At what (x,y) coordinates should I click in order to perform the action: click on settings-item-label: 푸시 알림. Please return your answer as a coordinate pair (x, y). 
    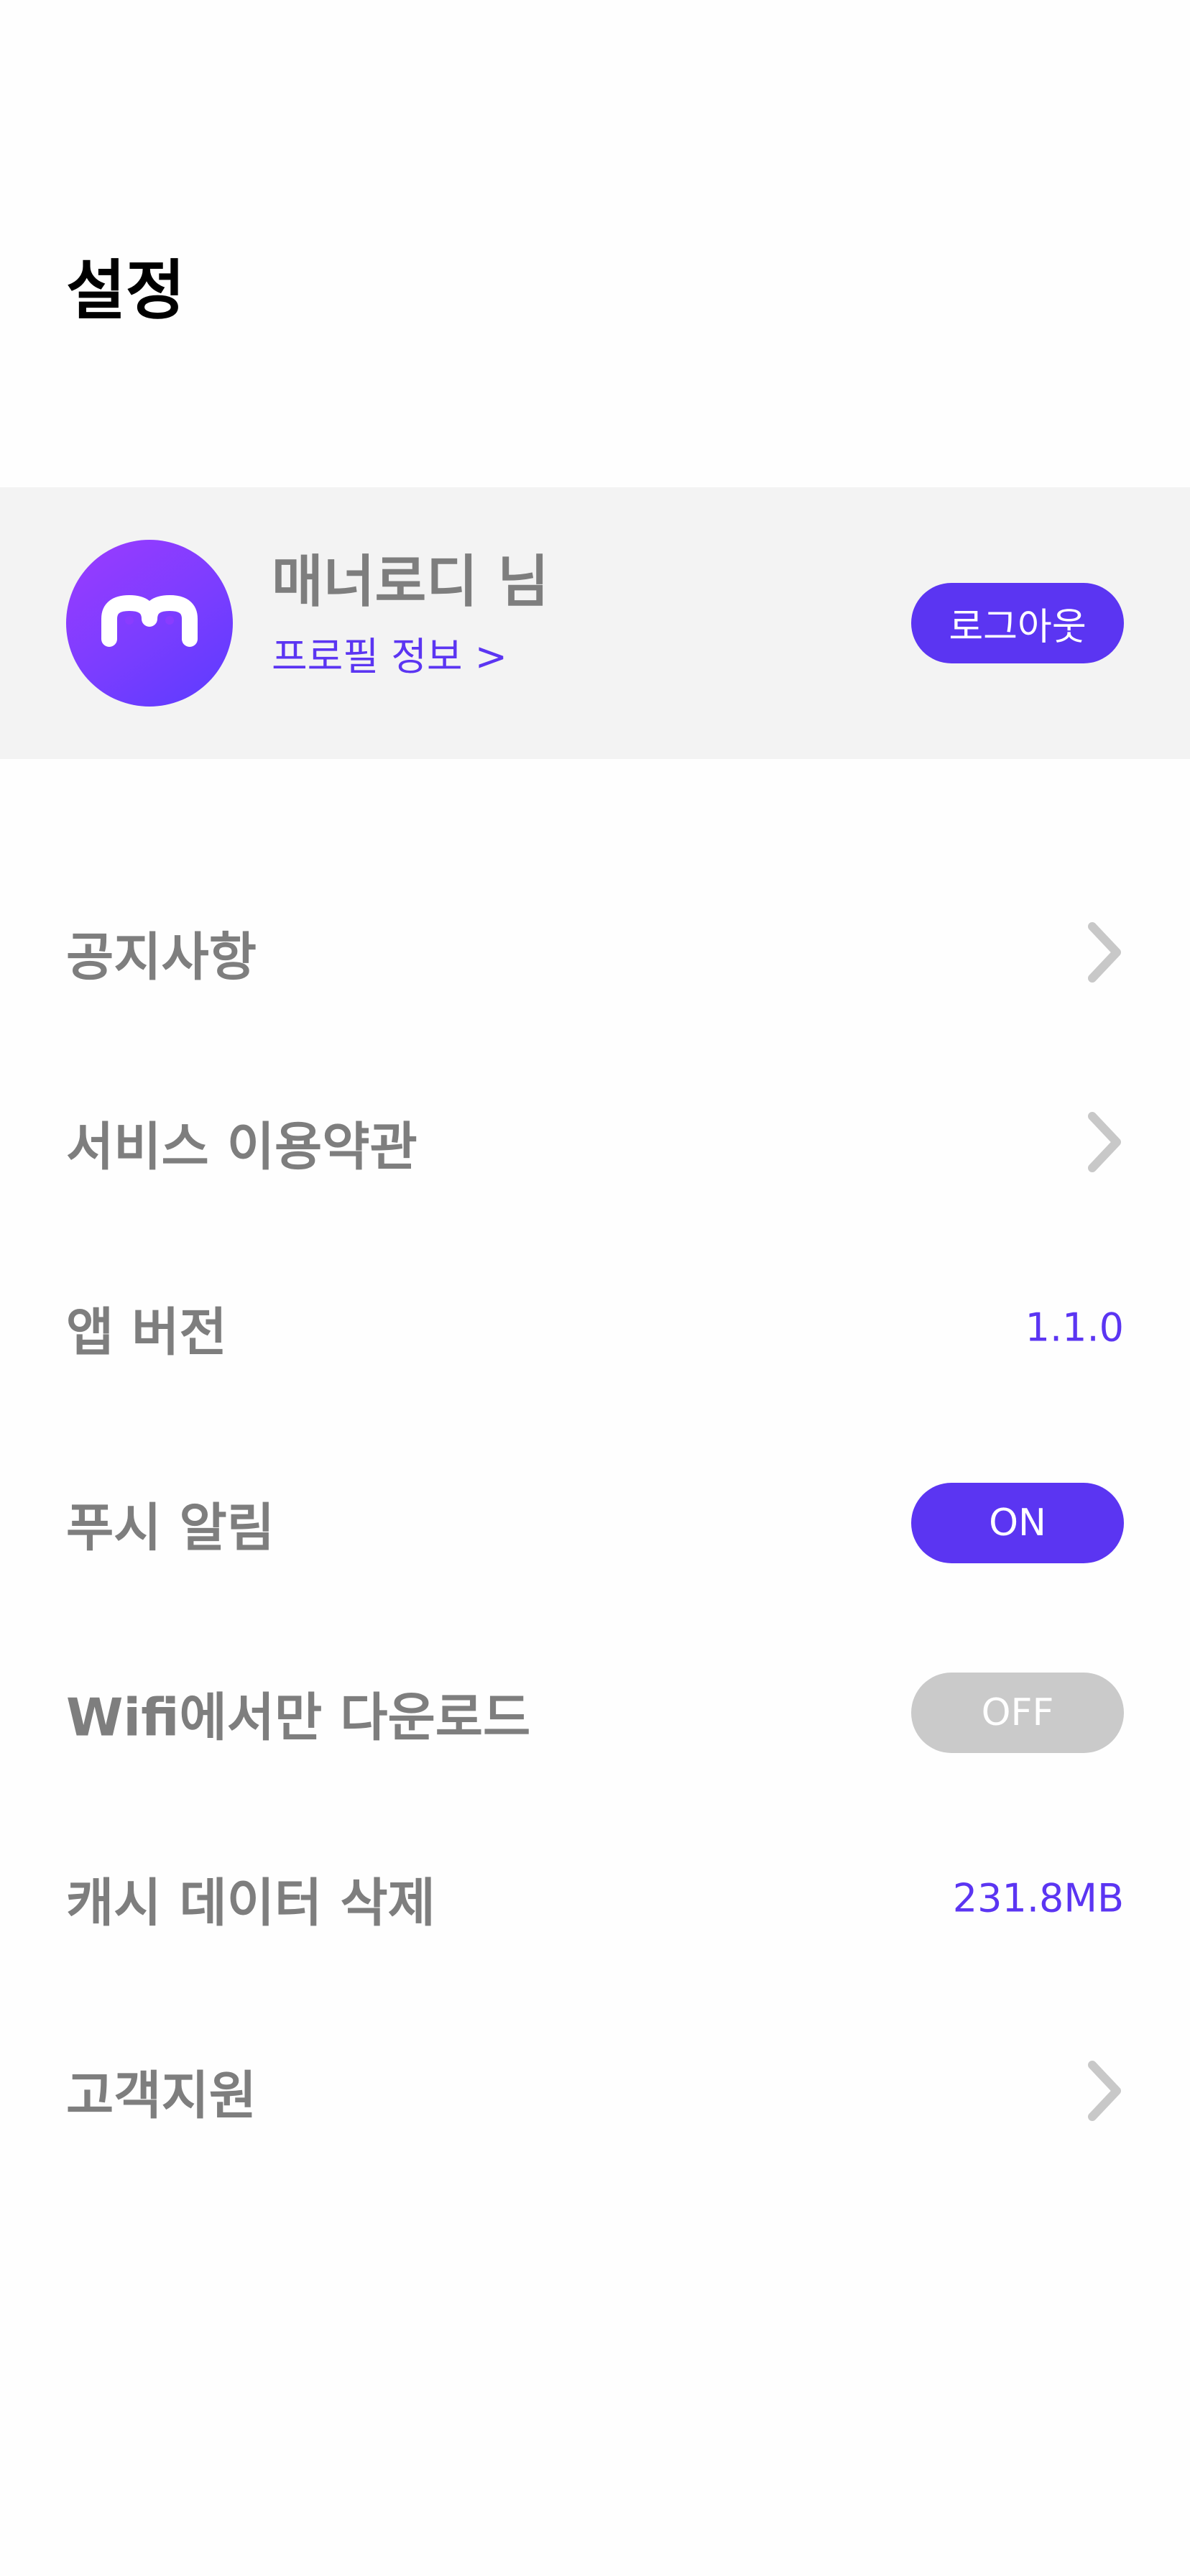
    Looking at the image, I should click on (170, 1527).